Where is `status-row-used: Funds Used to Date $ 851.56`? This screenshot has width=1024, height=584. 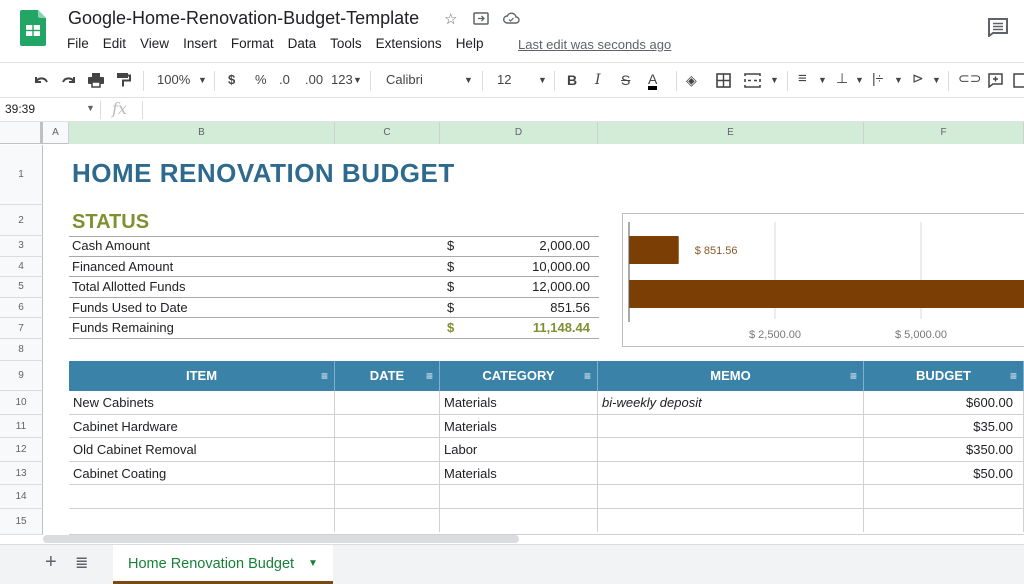 status-row-used: Funds Used to Date $ 851.56 is located at coordinates (334, 308).